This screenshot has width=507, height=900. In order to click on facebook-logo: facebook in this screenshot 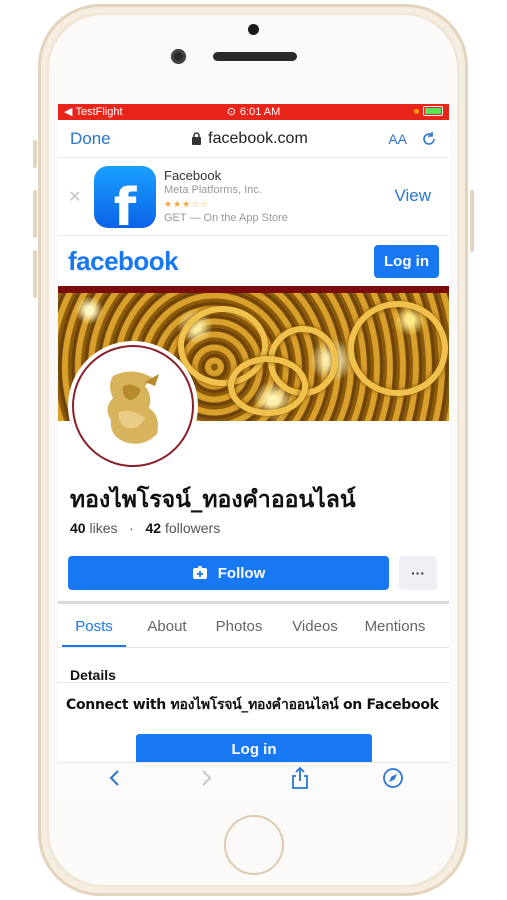, I will do `click(123, 261)`.